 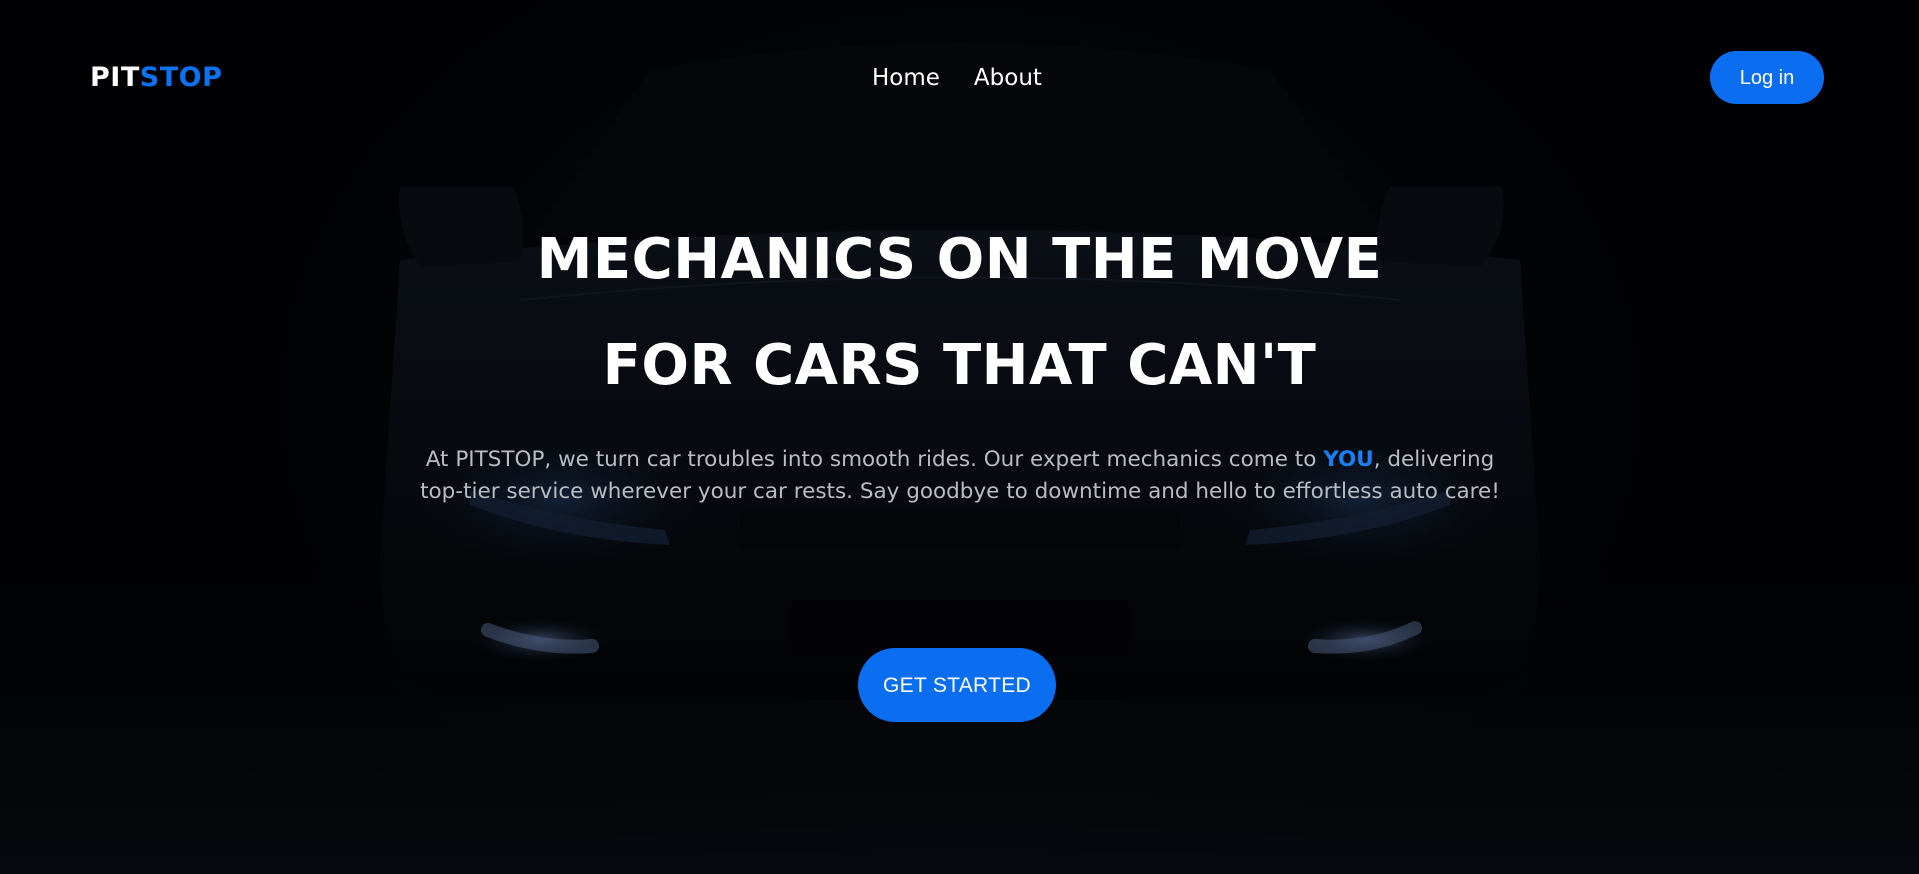 I want to click on hero-headline-line2: FOR CARS THAT CAN'T, so click(x=959, y=365).